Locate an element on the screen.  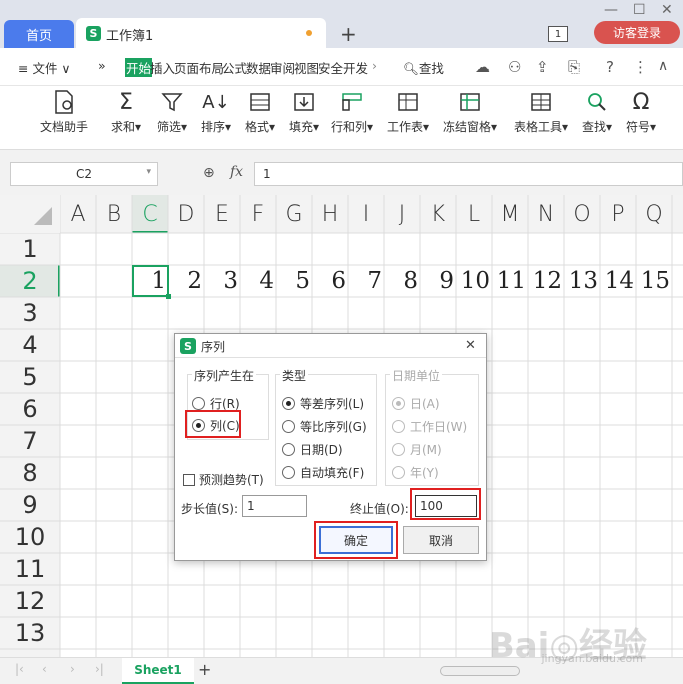
user-icon: ⚇ is located at coordinates (514, 67).